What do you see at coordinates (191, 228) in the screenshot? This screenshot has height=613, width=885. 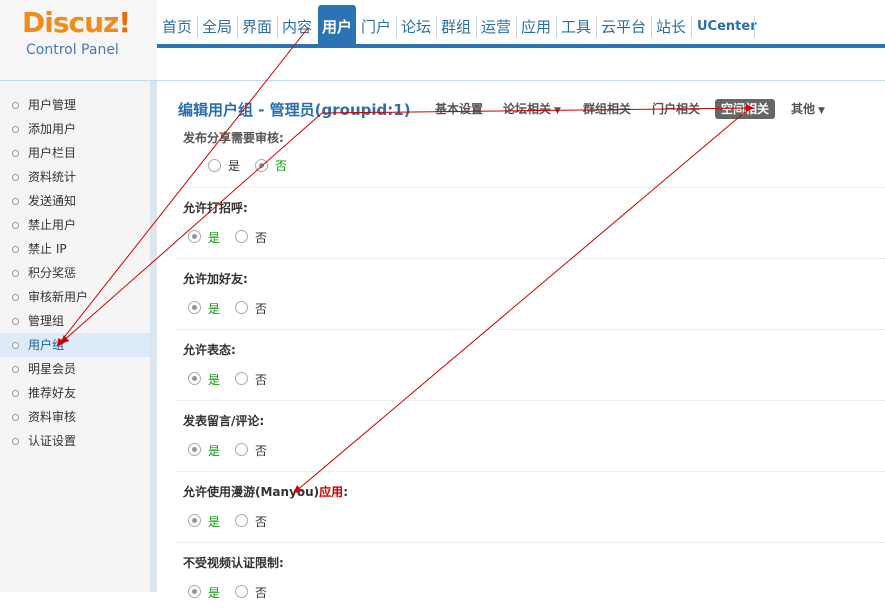 I see `arrow-title-to-usergroup` at bounding box center [191, 228].